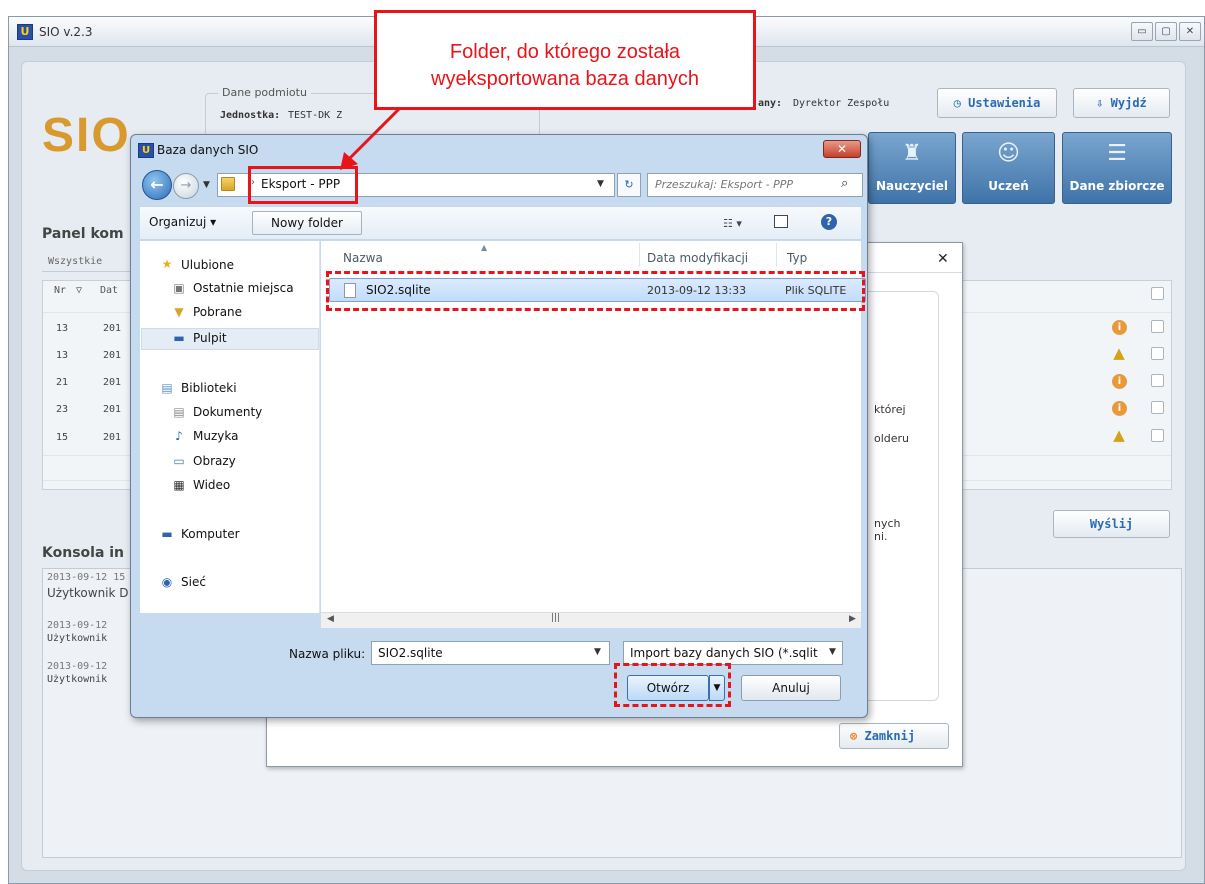  I want to click on close-button: ⊗ Zamknij, so click(894, 736).